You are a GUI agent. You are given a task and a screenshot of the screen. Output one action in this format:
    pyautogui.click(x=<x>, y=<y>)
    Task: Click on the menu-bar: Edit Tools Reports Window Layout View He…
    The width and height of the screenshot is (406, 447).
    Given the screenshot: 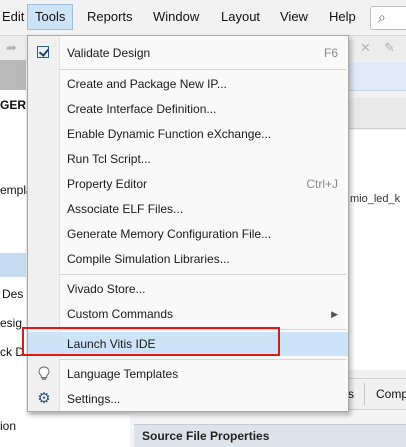 What is the action you would take?
    pyautogui.click(x=203, y=18)
    